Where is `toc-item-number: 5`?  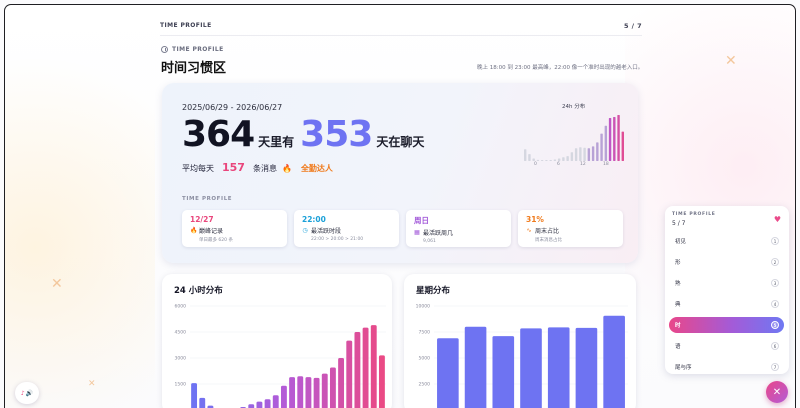
toc-item-number: 5 is located at coordinates (775, 325).